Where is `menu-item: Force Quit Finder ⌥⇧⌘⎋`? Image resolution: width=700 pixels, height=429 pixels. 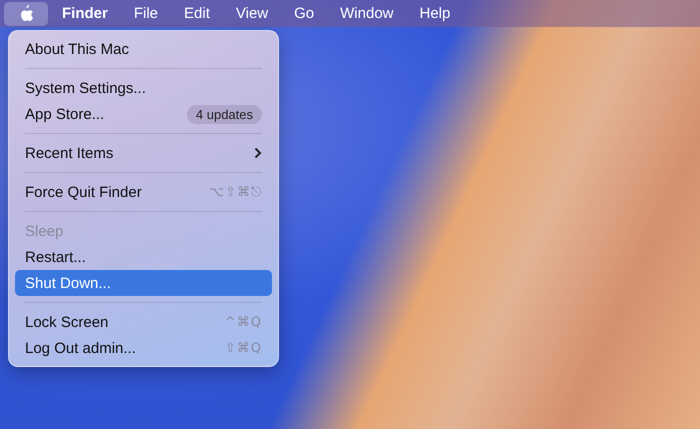
menu-item: Force Quit Finder ⌥⇧⌘⎋ is located at coordinates (143, 192).